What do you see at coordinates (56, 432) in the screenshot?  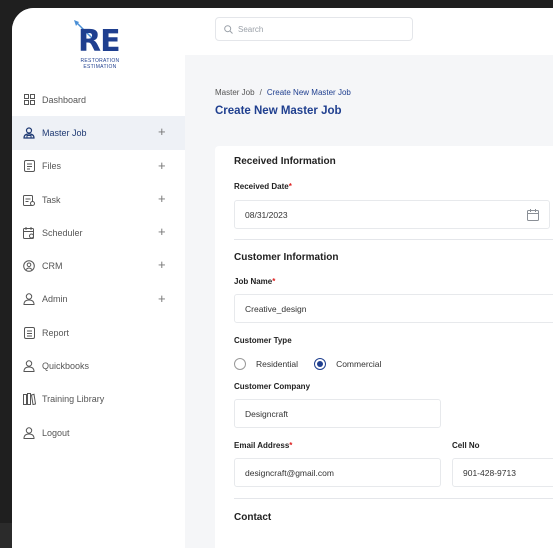 I see `sidebar-item-label: Logout` at bounding box center [56, 432].